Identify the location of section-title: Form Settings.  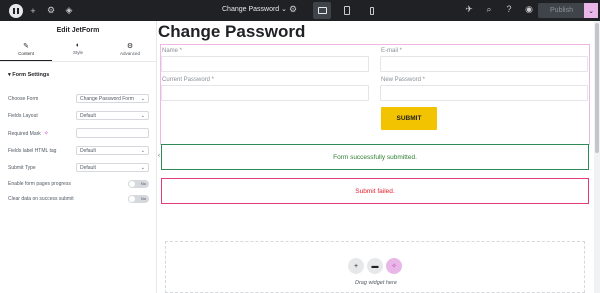
(31, 75).